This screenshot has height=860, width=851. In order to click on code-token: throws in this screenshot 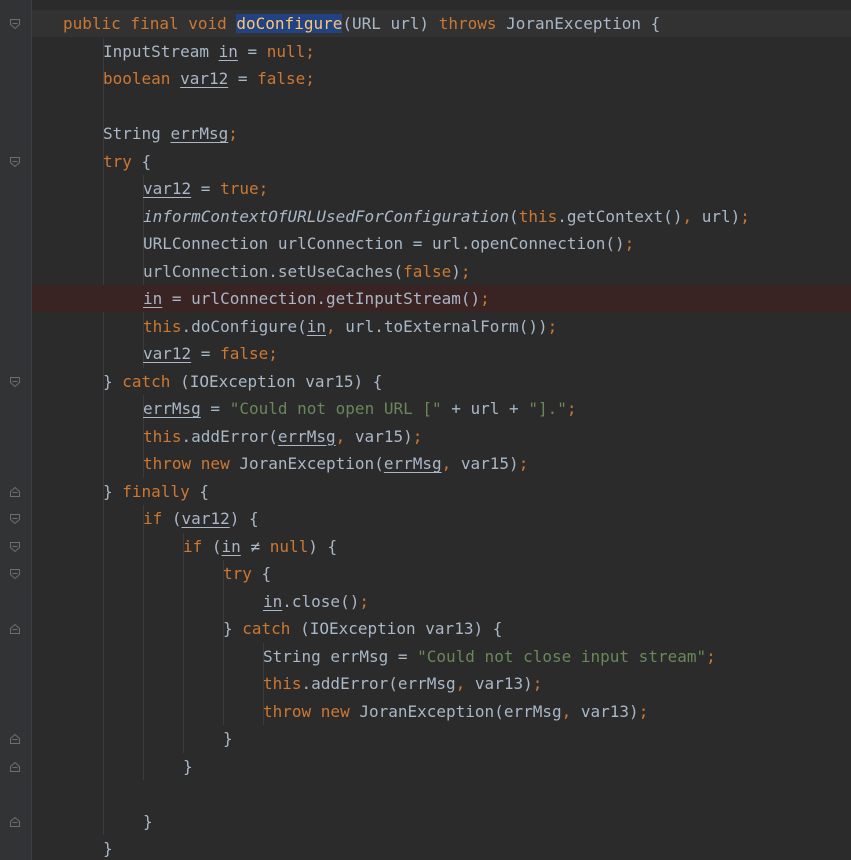, I will do `click(472, 23)`.